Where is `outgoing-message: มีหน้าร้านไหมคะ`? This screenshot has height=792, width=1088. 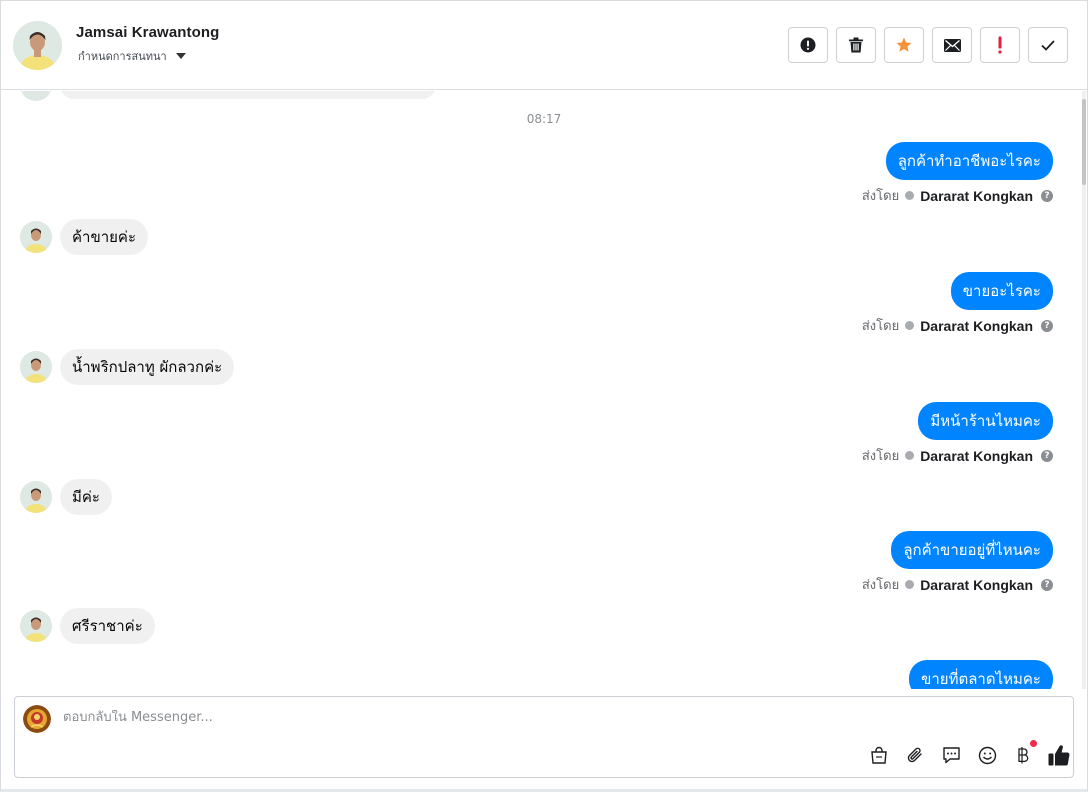 outgoing-message: มีหน้าร้านไหมคะ is located at coordinates (985, 421).